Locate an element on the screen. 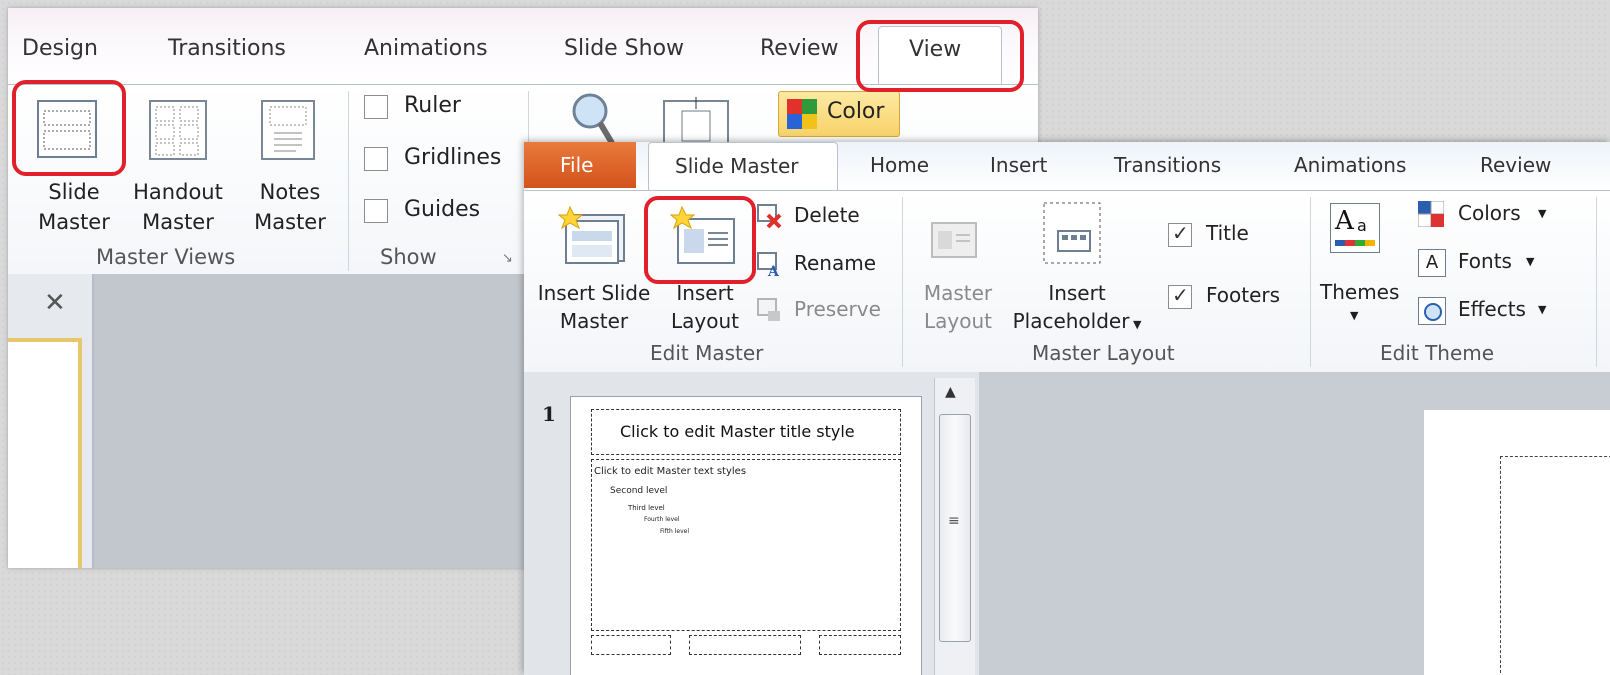 The width and height of the screenshot is (1610, 675). scrollbar-thumb: ≡ is located at coordinates (955, 528).